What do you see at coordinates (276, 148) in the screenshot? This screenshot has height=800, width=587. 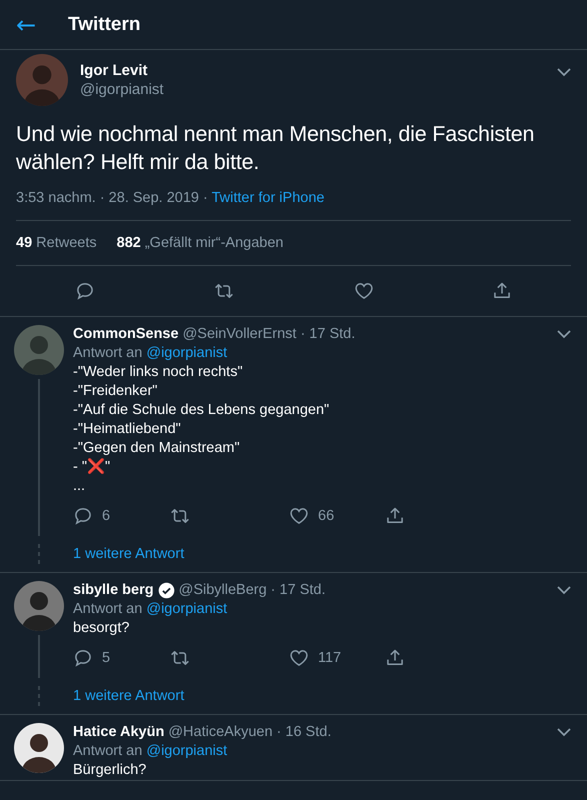 I see `tweet-text: Und wie nochmal nennt man Menschen, die Faschisten wählen? Helft mir da bitte.` at bounding box center [276, 148].